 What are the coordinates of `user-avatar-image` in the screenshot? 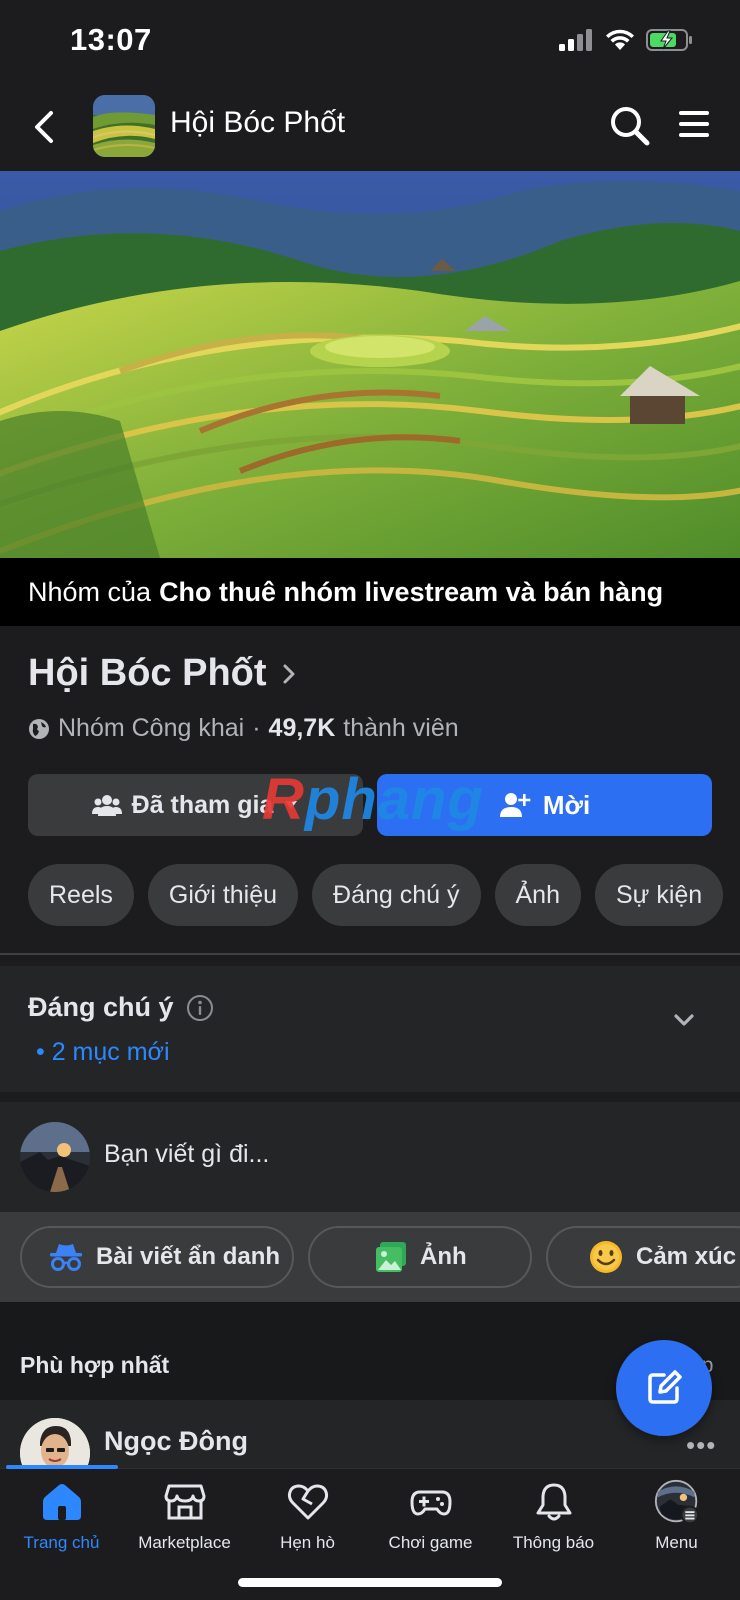 It's located at (55, 1157).